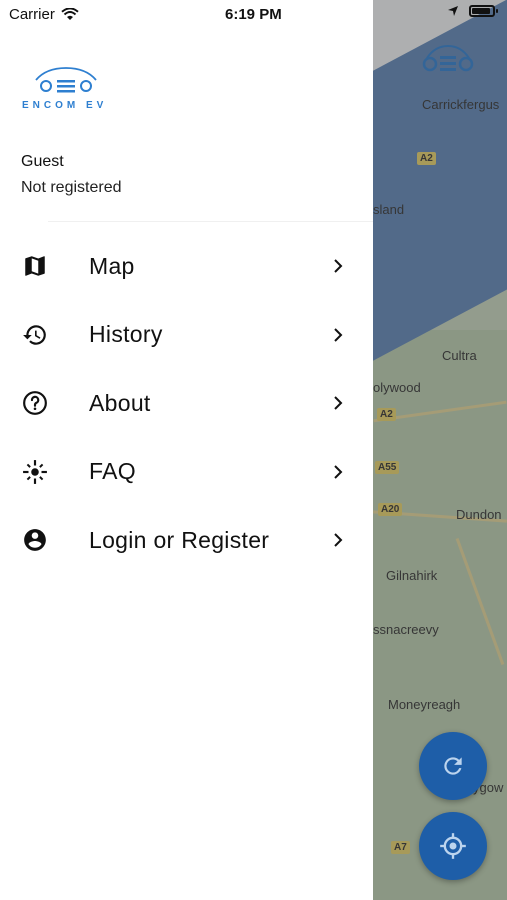 Image resolution: width=507 pixels, height=900 pixels. What do you see at coordinates (71, 187) in the screenshot?
I see `user-status: Not registered` at bounding box center [71, 187].